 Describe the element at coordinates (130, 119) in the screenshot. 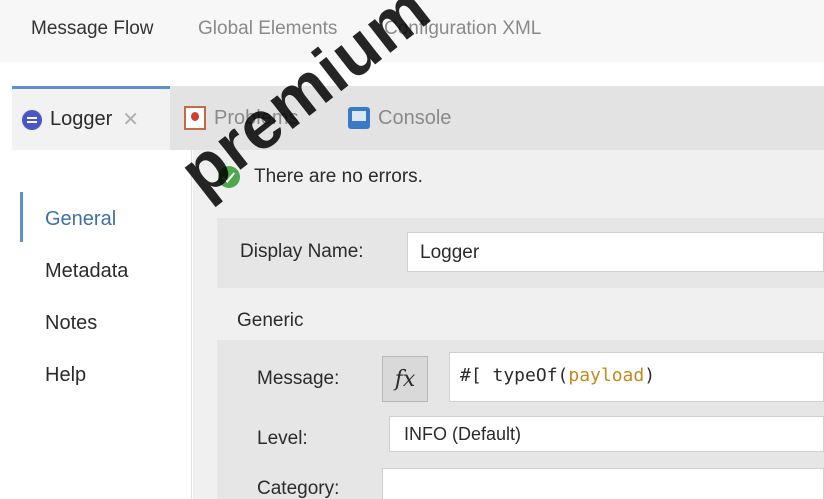

I see `close-icon: ✕` at that location.